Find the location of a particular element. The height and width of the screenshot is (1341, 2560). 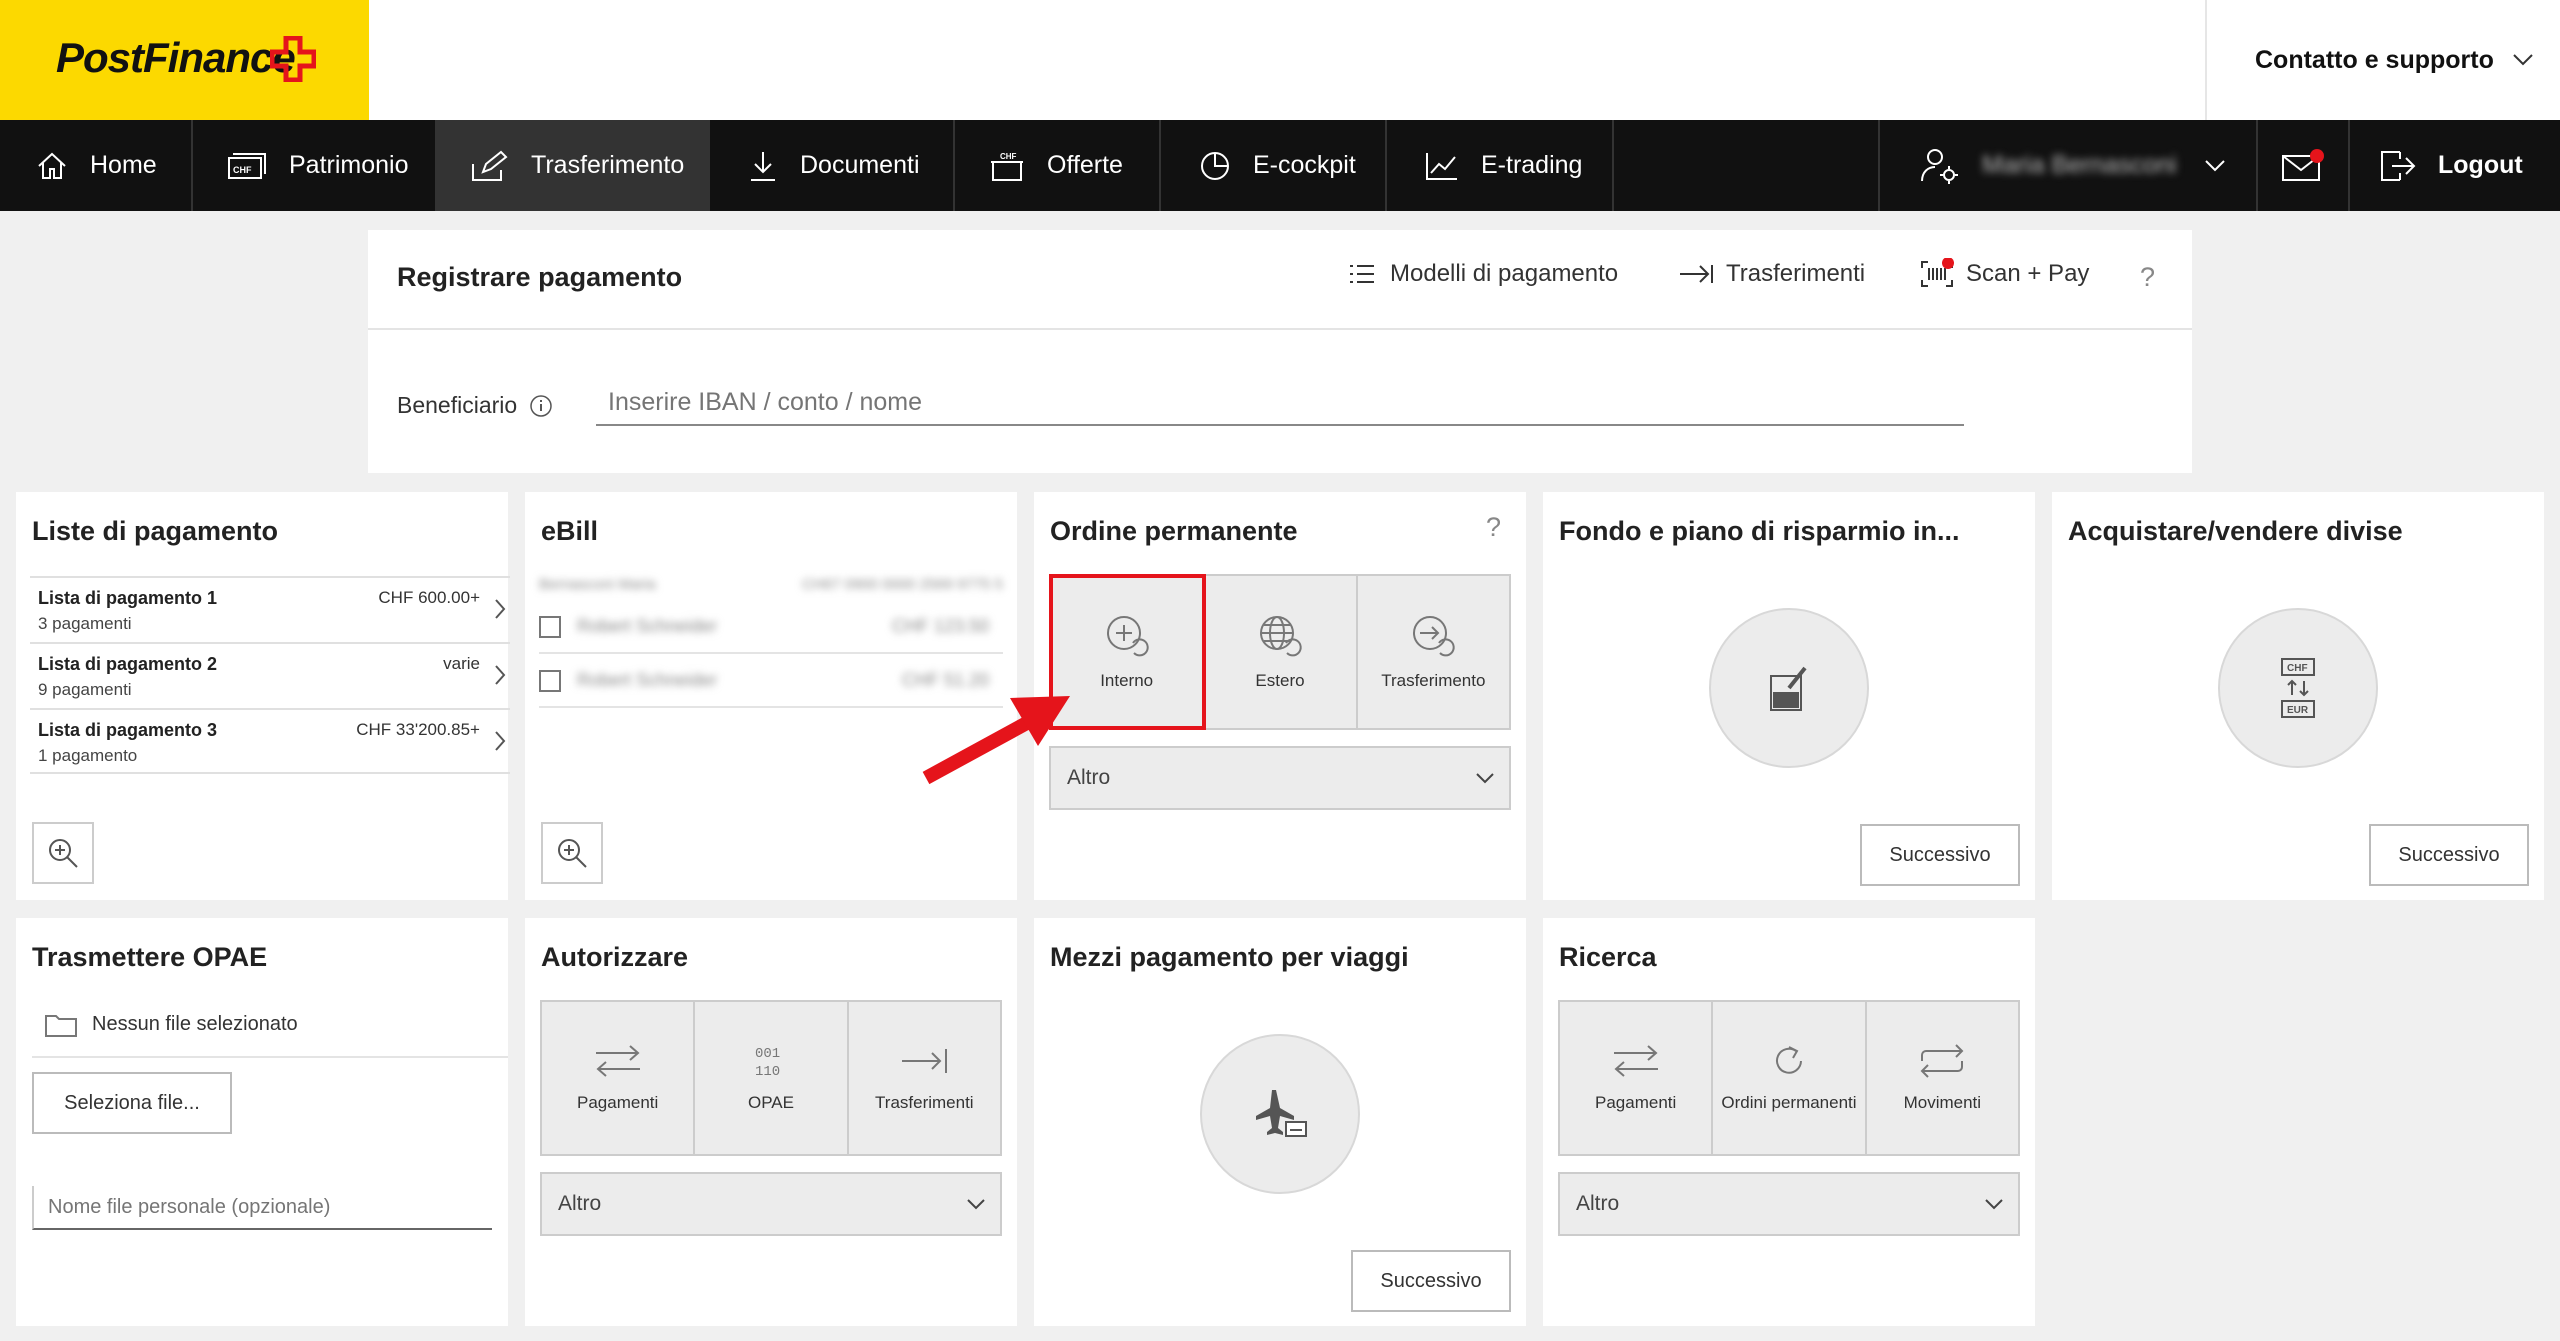

beneficiary-input is located at coordinates (1280, 403).